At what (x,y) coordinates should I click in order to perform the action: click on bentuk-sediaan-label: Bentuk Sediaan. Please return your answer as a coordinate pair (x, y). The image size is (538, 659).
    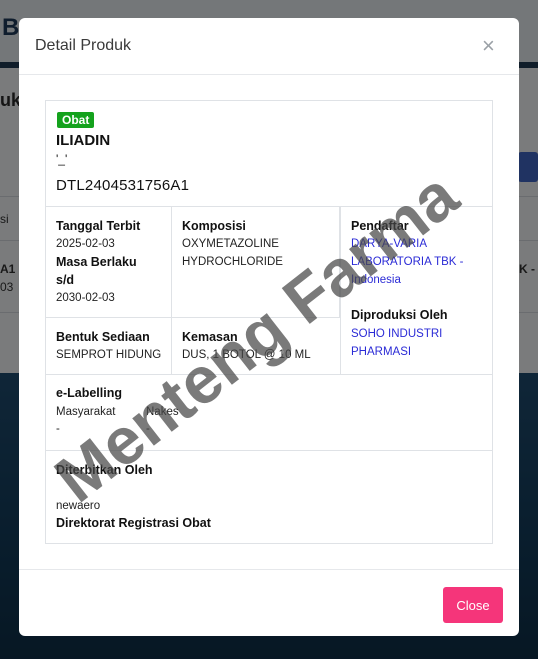
    Looking at the image, I should click on (103, 337).